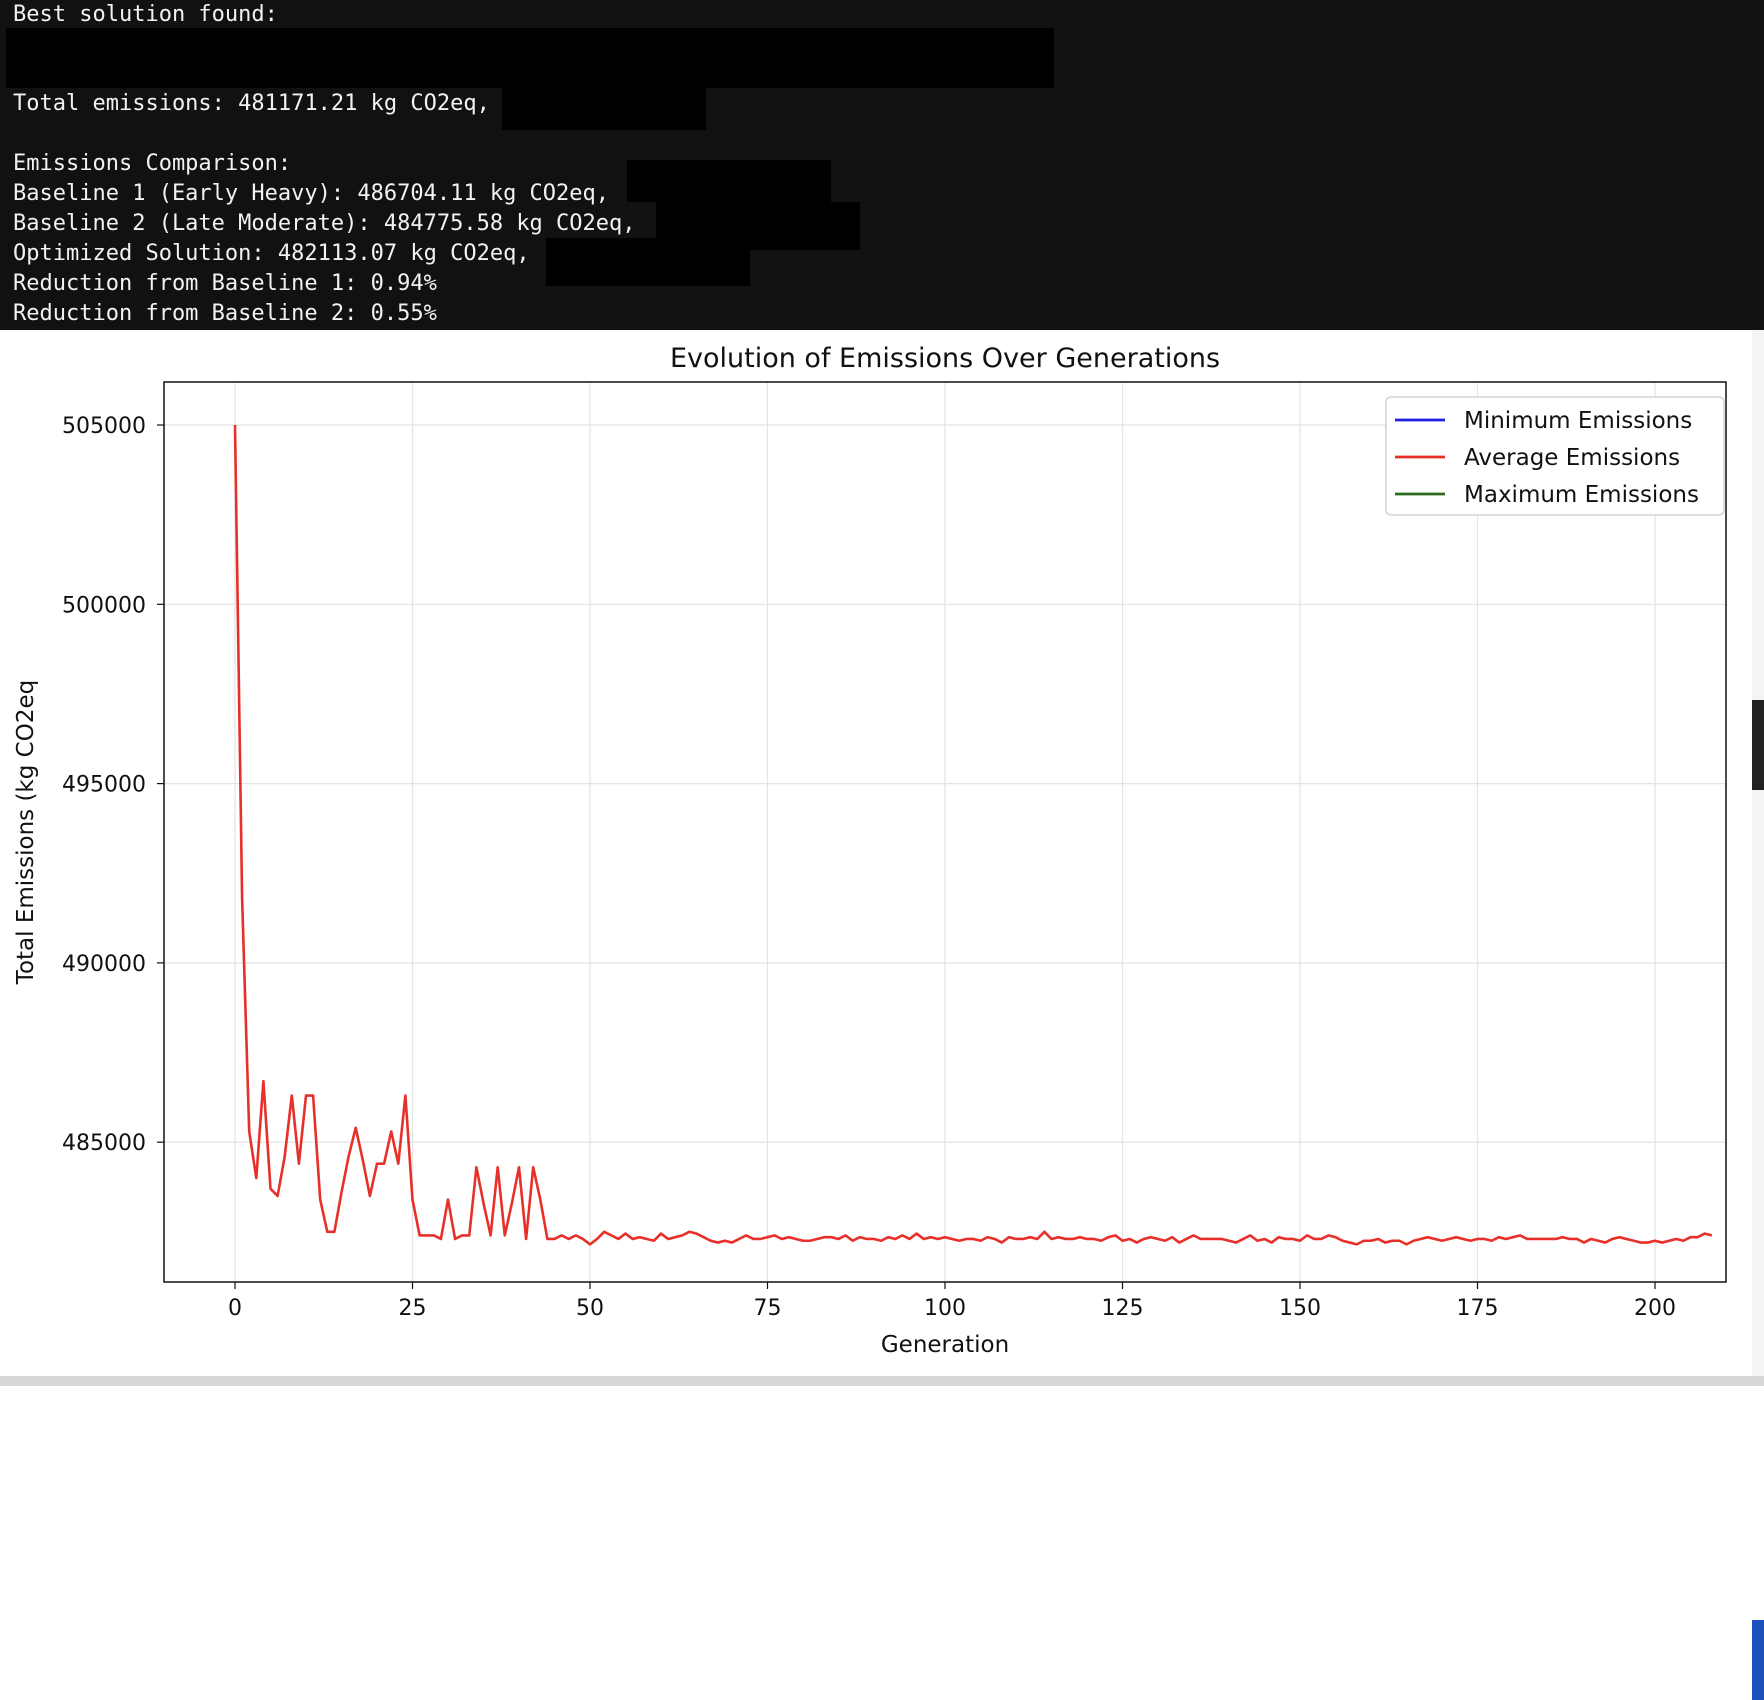  What do you see at coordinates (1655, 1308) in the screenshot?
I see `x-tick-label: 200` at bounding box center [1655, 1308].